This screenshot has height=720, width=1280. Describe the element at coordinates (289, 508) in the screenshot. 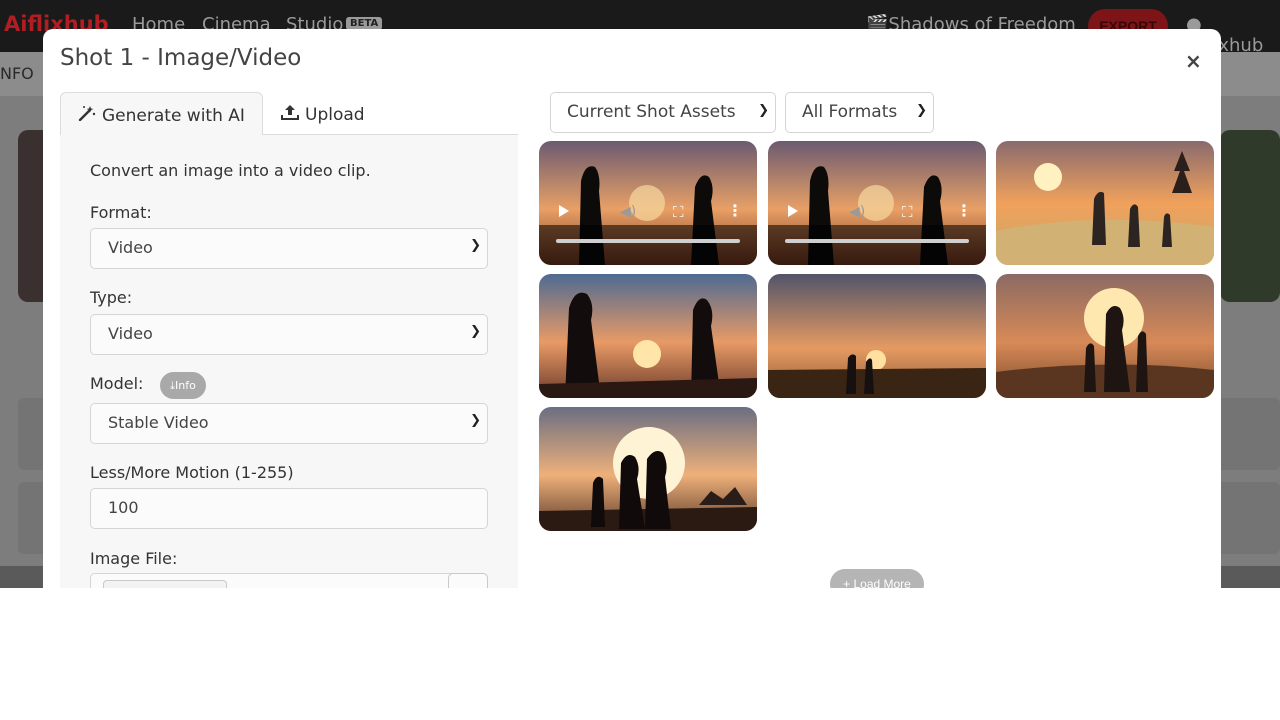

I see `motion-input: 100` at that location.